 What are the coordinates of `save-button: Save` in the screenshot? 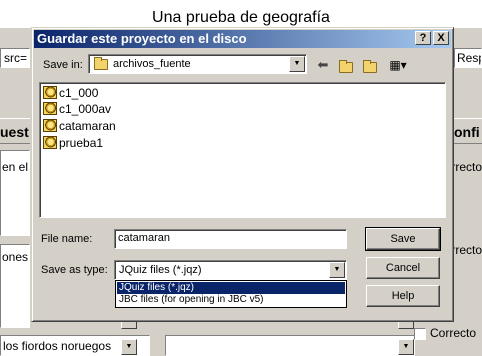 It's located at (403, 239).